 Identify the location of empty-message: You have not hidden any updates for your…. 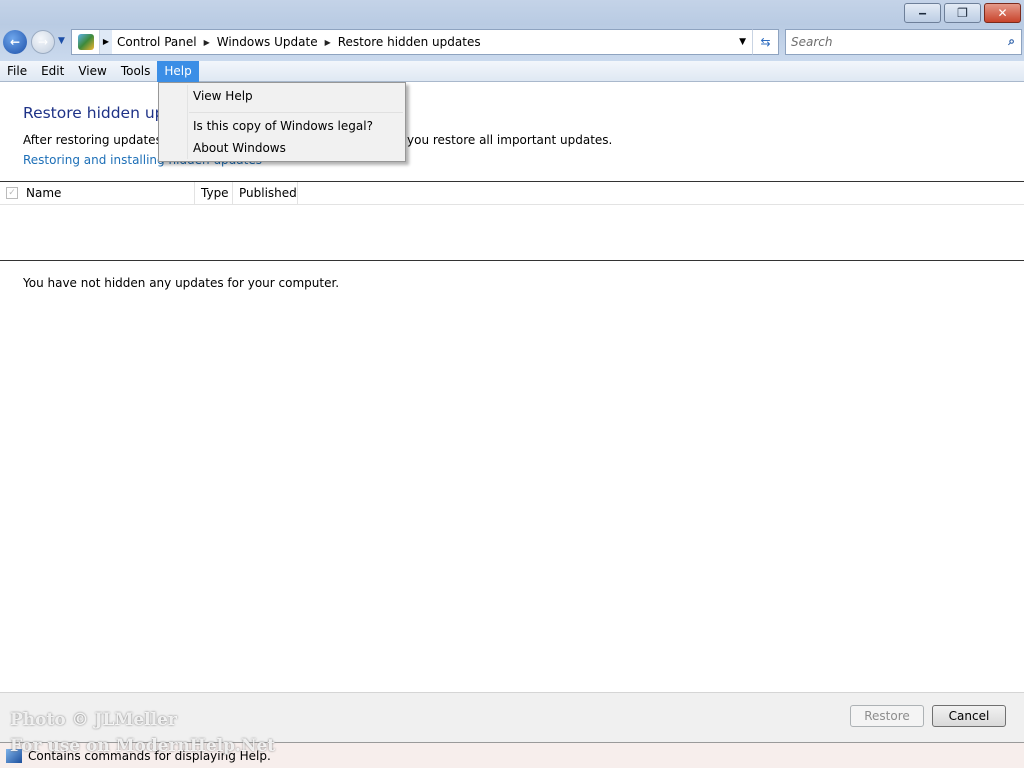
(181, 283).